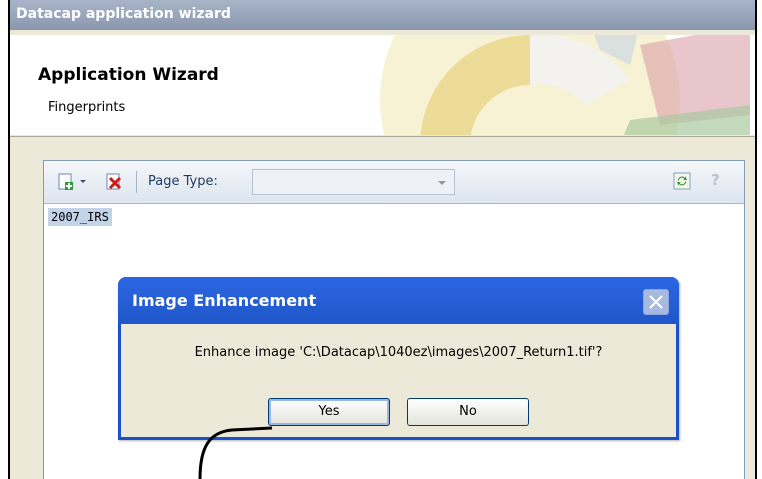  What do you see at coordinates (382, 15) in the screenshot?
I see `title-bar: Datacap application wizard` at bounding box center [382, 15].